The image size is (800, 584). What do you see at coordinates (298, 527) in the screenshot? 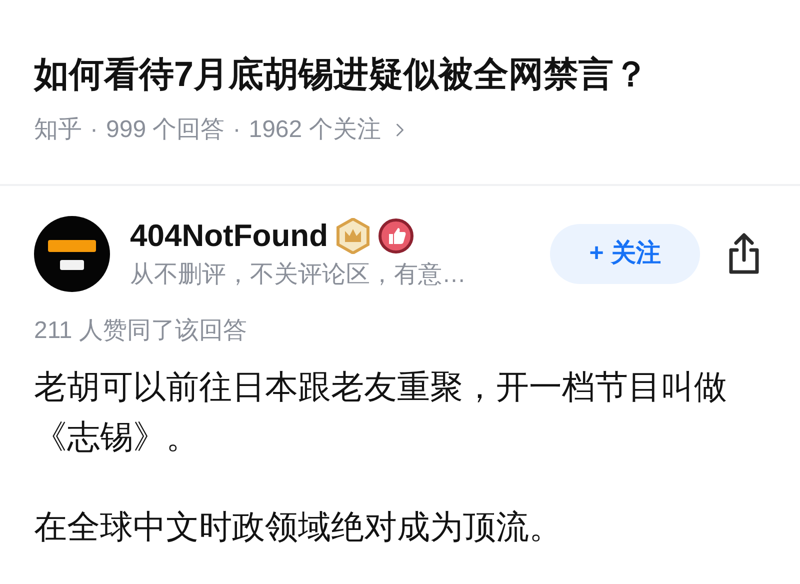
I see `answer-paragraph: 在全球中文时政领域绝对成为顶流。` at bounding box center [298, 527].